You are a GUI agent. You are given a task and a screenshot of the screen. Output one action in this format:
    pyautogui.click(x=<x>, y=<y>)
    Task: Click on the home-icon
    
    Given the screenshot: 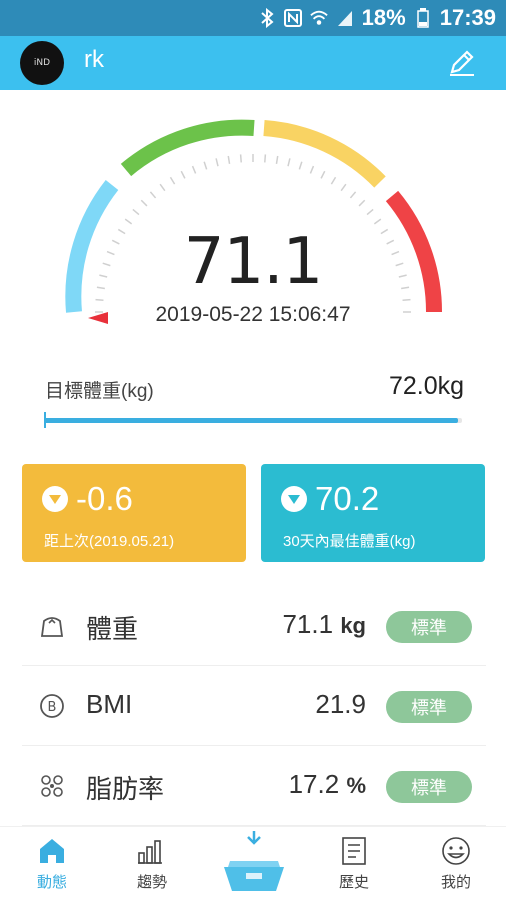 What is the action you would take?
    pyautogui.click(x=52, y=851)
    